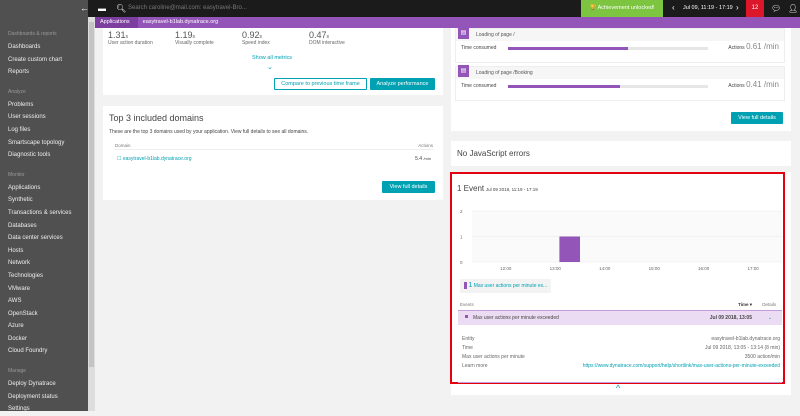  What do you see at coordinates (44, 314) in the screenshot?
I see `sidebar-item-openstack: OpenStack` at bounding box center [44, 314].